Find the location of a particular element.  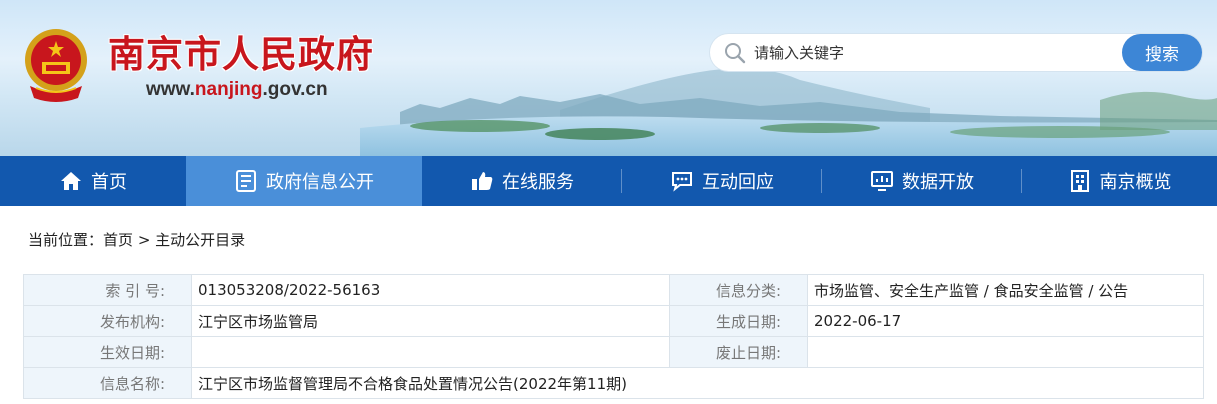

nav-item-nanjing-overview: 南京概览 is located at coordinates (1119, 181).